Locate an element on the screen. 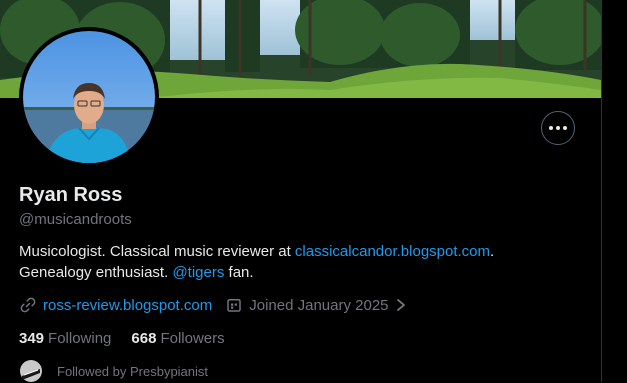 This screenshot has width=627, height=383. profile-avatar is located at coordinates (89, 97).